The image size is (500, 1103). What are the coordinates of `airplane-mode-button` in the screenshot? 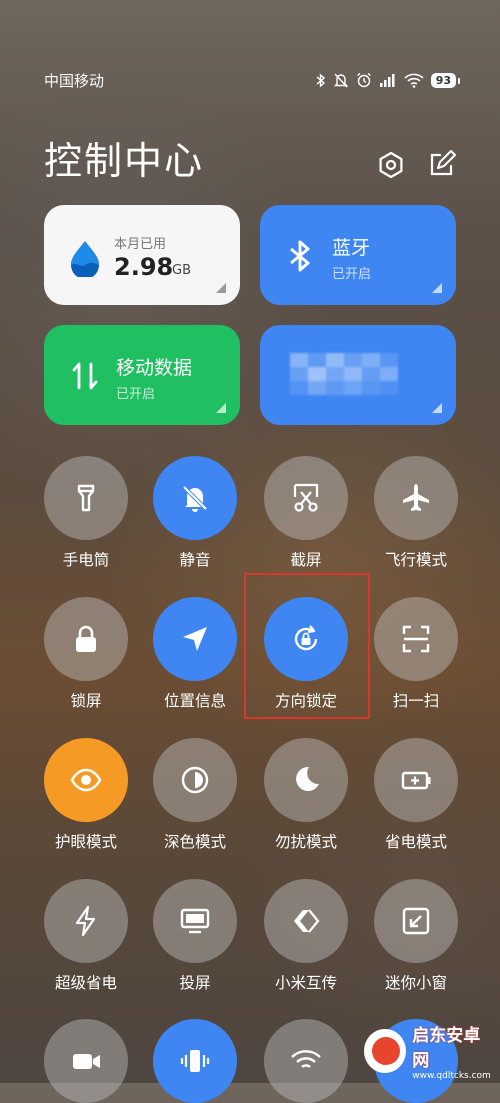 It's located at (416, 498).